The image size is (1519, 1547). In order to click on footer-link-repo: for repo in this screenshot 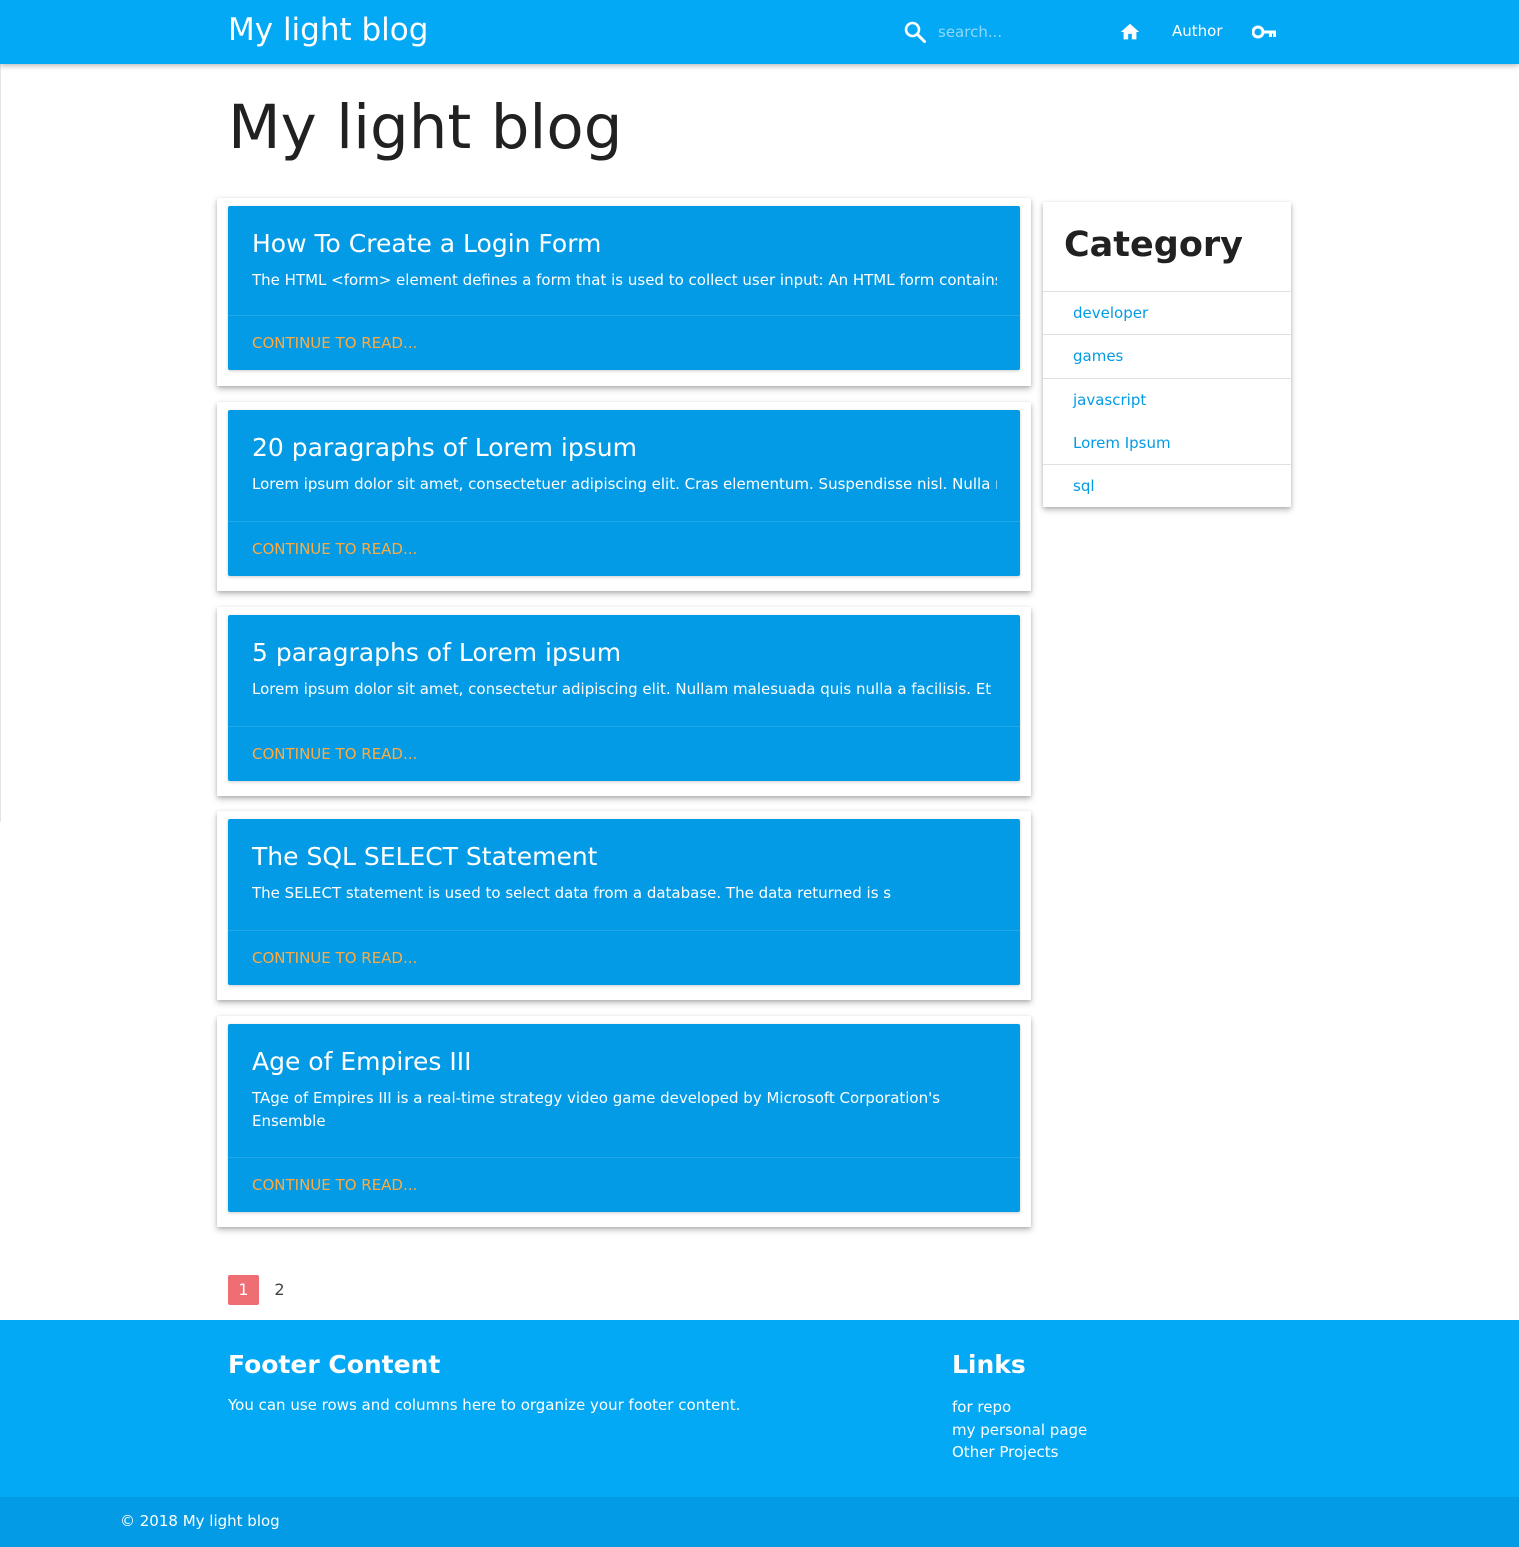, I will do `click(1019, 1407)`.